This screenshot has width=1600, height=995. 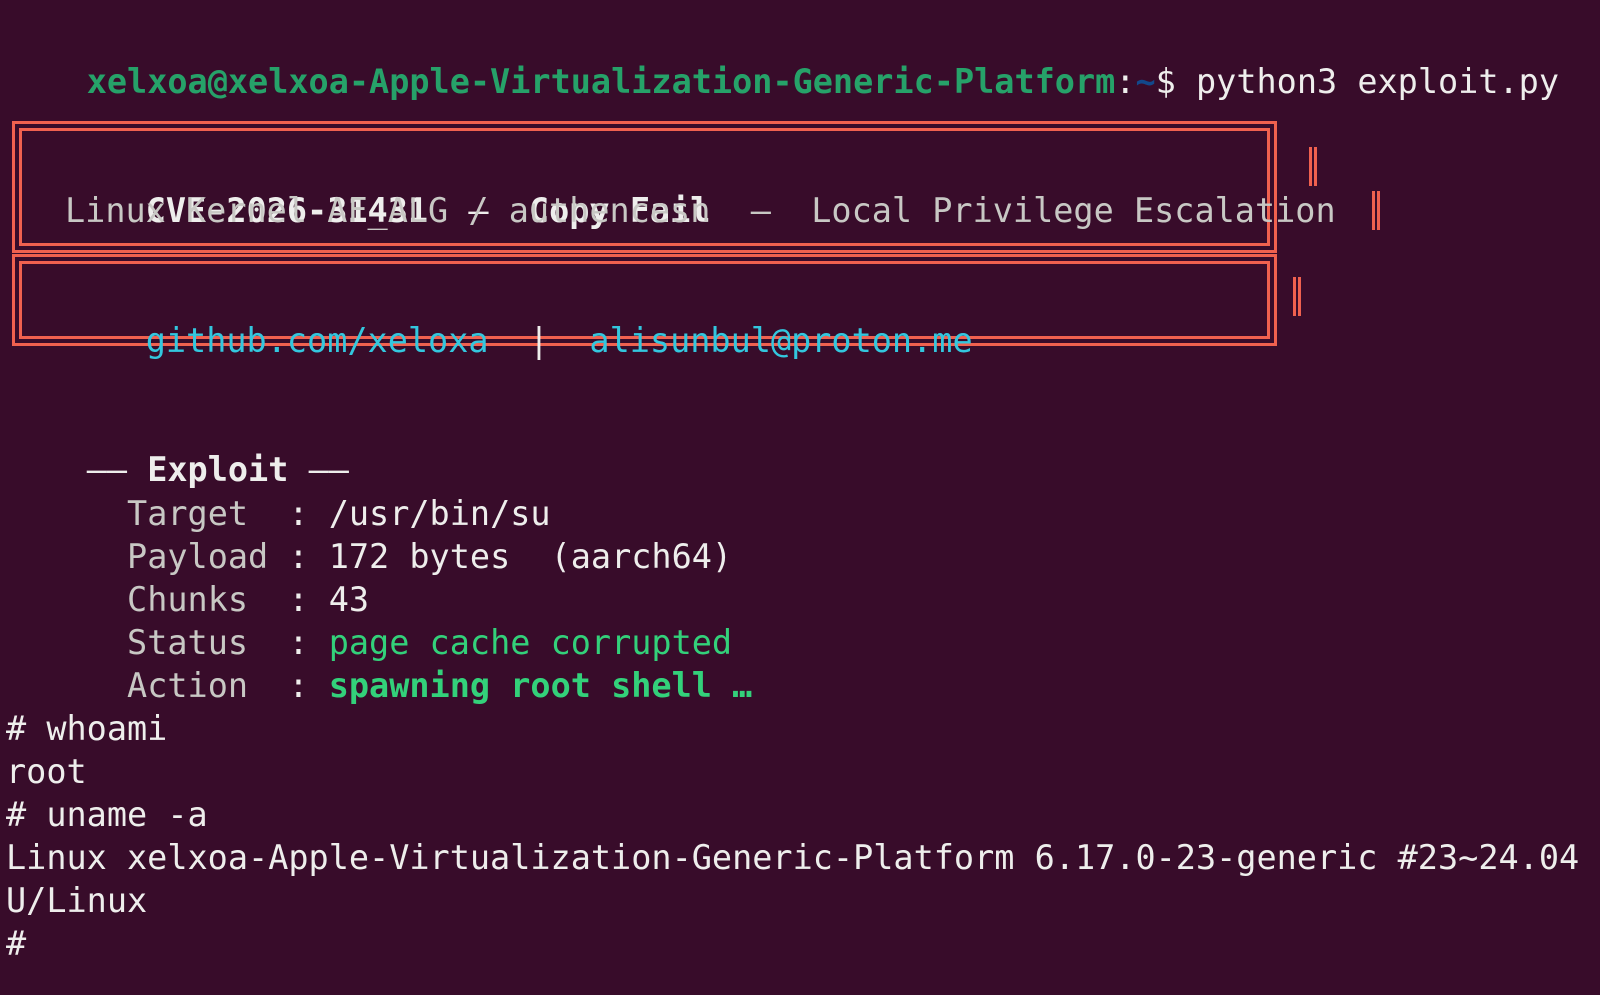 What do you see at coordinates (530, 556) in the screenshot?
I see `row-value: 172 bytes (aarch64)` at bounding box center [530, 556].